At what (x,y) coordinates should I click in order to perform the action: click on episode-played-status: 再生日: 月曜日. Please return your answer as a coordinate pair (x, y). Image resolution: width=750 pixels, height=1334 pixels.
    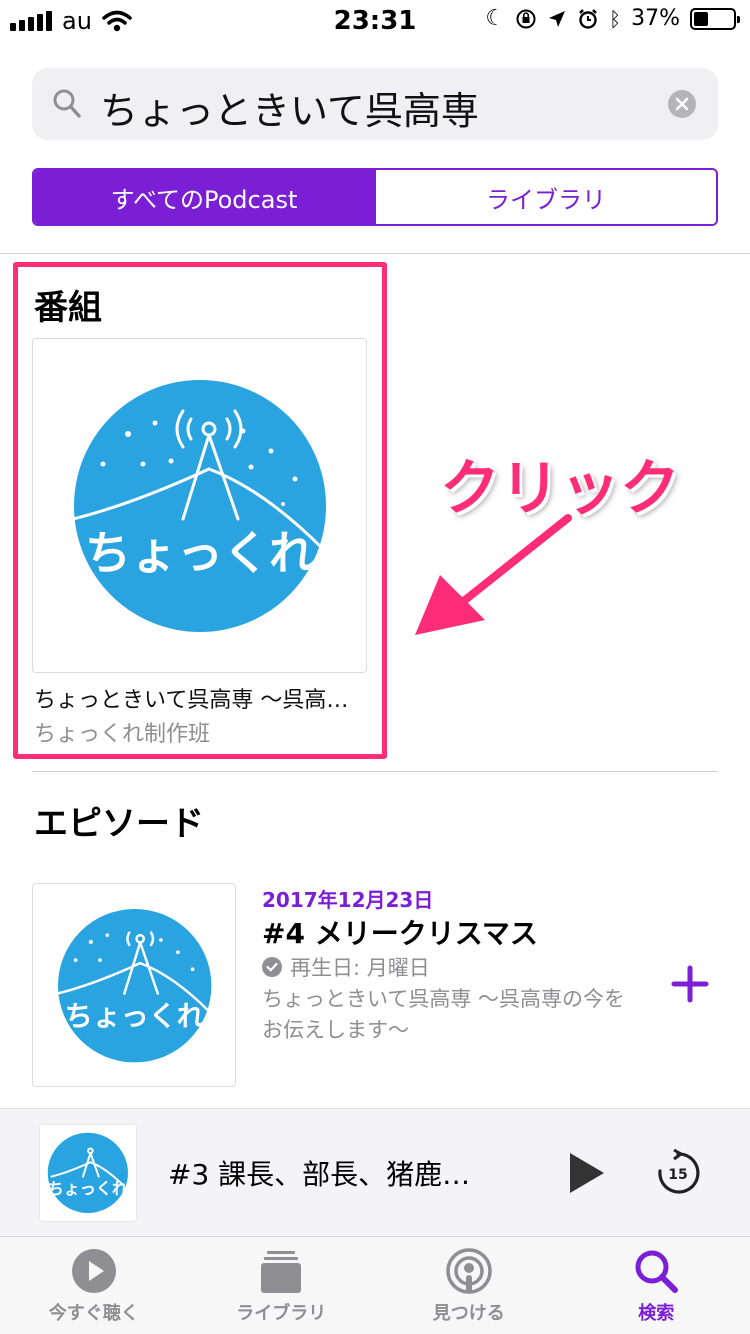
    Looking at the image, I should click on (346, 967).